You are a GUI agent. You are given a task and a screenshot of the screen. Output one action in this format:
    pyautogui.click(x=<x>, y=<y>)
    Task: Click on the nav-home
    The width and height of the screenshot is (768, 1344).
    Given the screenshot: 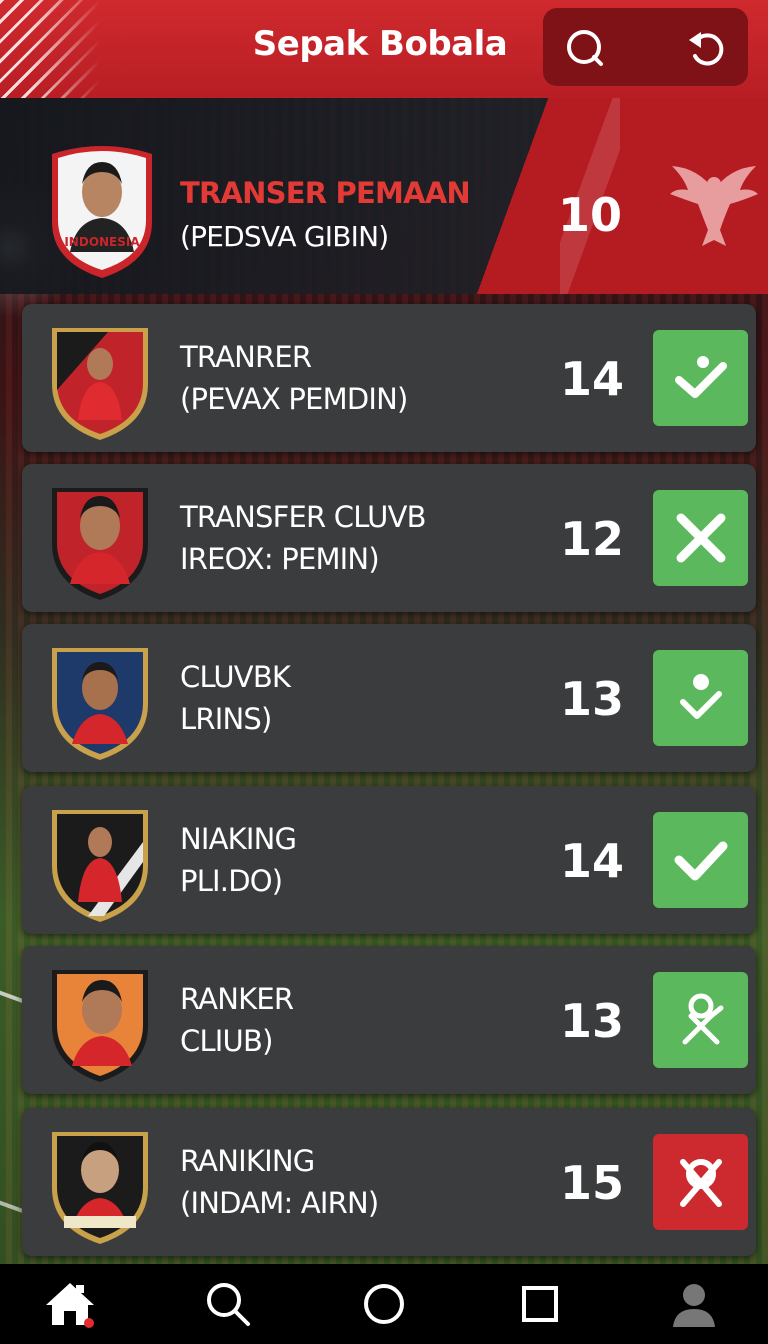 What is the action you would take?
    pyautogui.click(x=70, y=1304)
    